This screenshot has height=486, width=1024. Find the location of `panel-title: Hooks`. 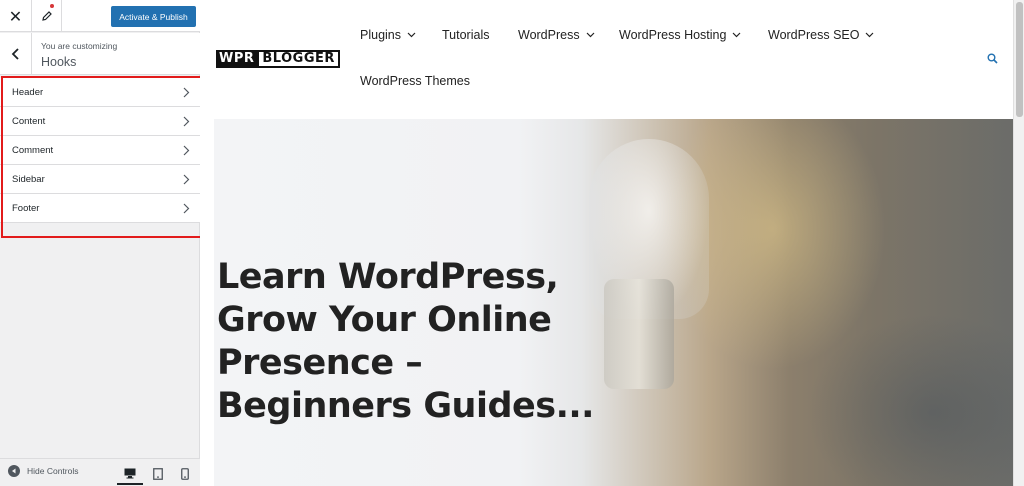

panel-title: Hooks is located at coordinates (59, 62).